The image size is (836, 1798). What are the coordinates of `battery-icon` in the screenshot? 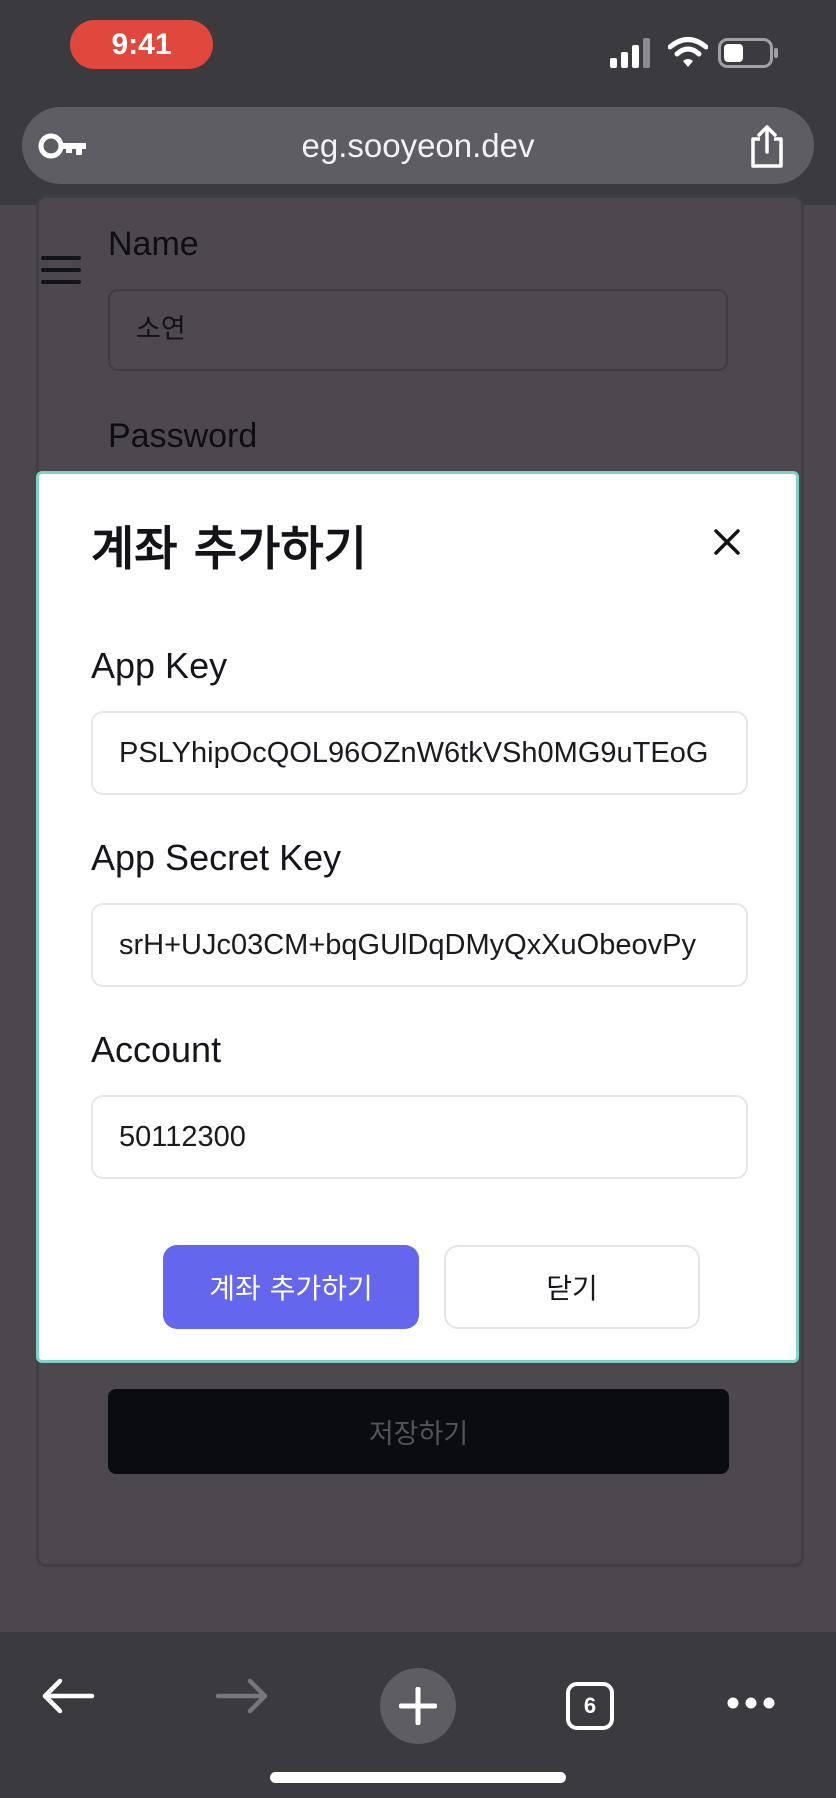 It's located at (748, 53).